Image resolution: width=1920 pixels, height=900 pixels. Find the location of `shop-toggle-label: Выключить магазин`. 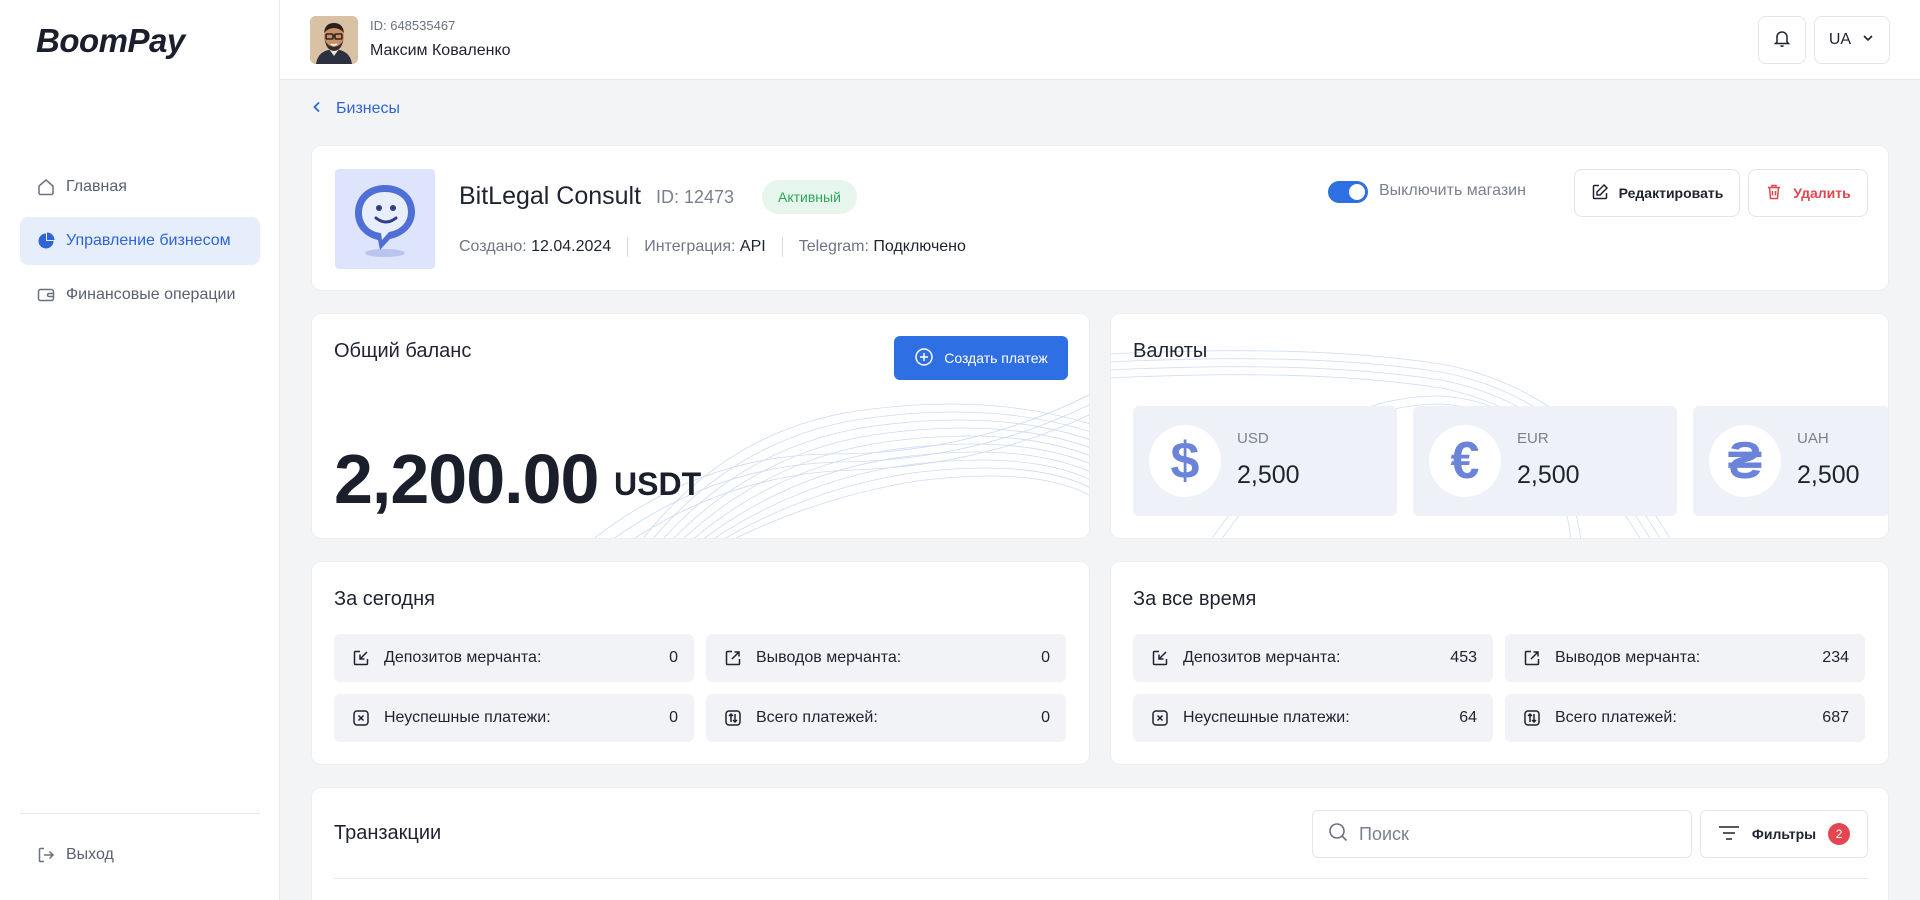

shop-toggle-label: Выключить магазин is located at coordinates (1452, 190).